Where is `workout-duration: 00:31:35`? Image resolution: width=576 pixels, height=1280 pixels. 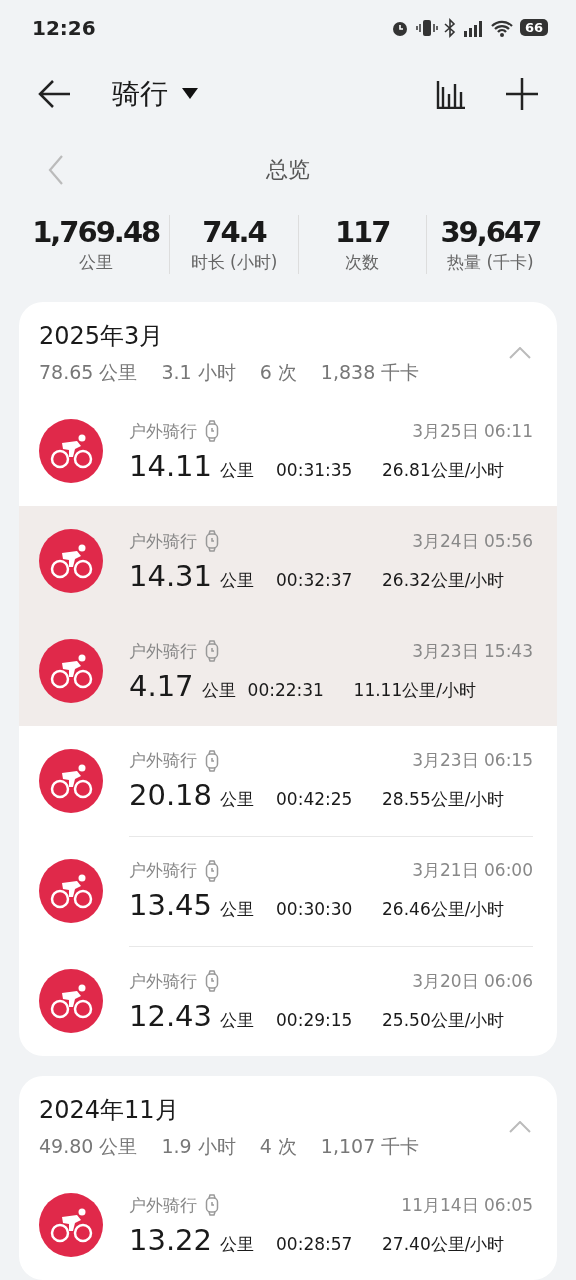
workout-duration: 00:31:35 is located at coordinates (315, 469).